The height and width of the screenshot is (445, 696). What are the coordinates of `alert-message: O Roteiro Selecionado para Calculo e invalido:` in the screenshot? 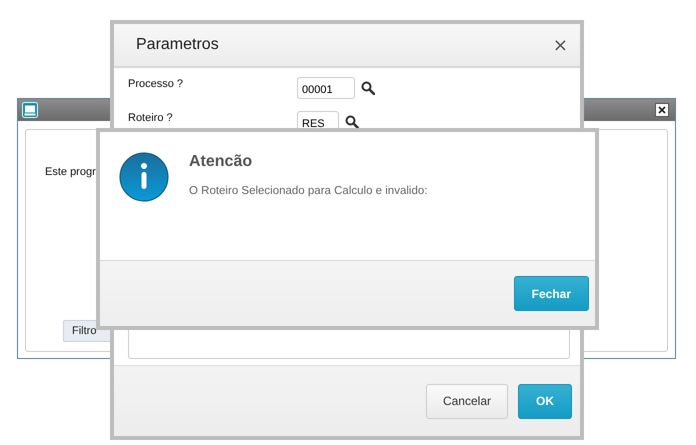 It's located at (308, 191).